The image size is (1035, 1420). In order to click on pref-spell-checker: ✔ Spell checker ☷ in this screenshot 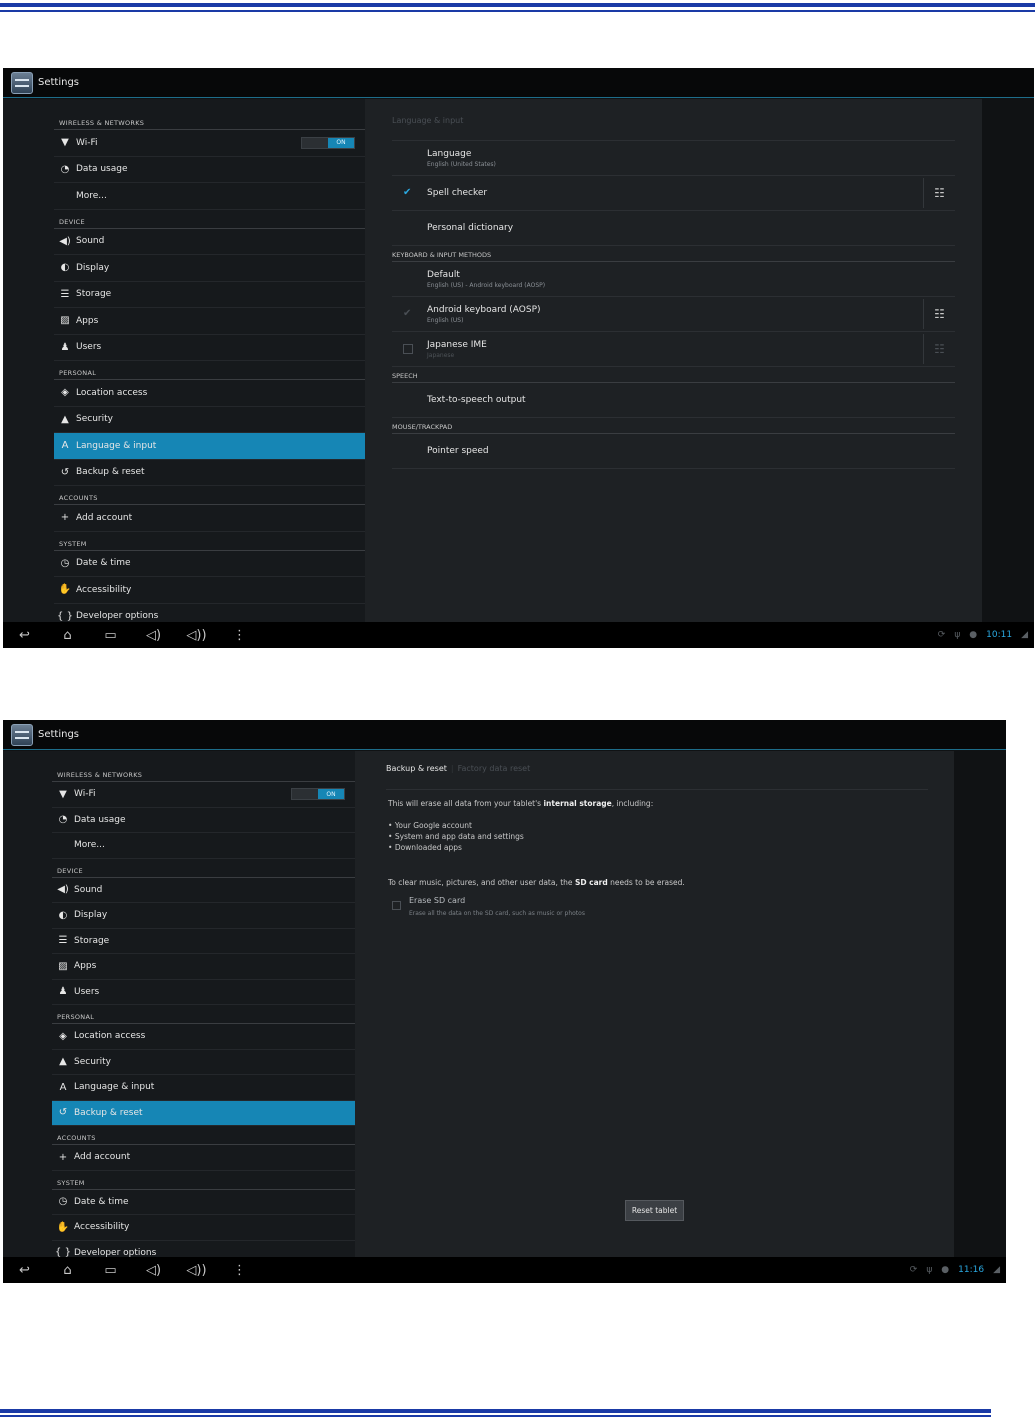, I will do `click(673, 193)`.